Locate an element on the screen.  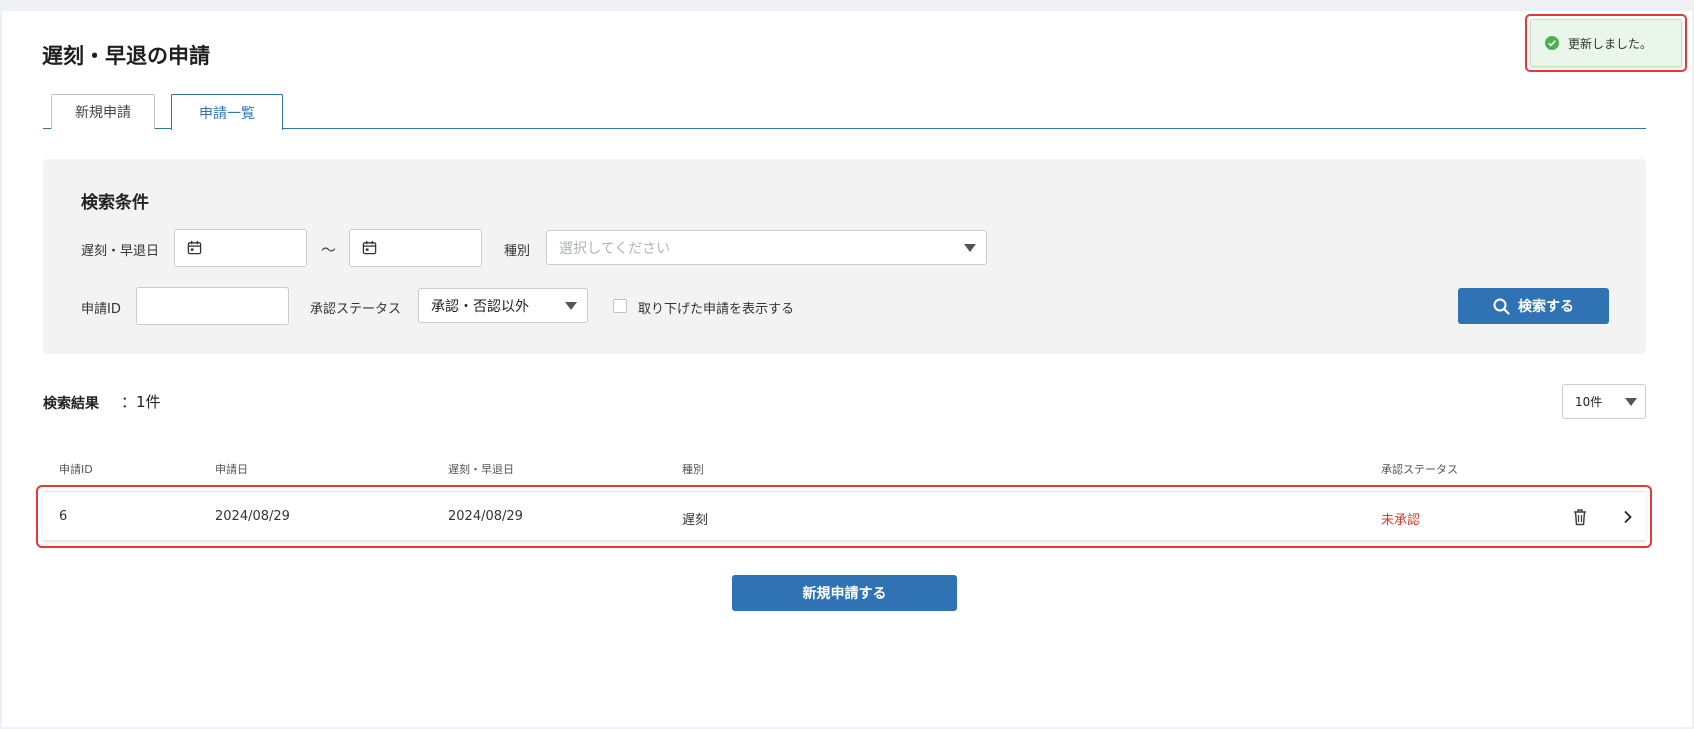
type-select-placeholder: 選択してください is located at coordinates (615, 248).